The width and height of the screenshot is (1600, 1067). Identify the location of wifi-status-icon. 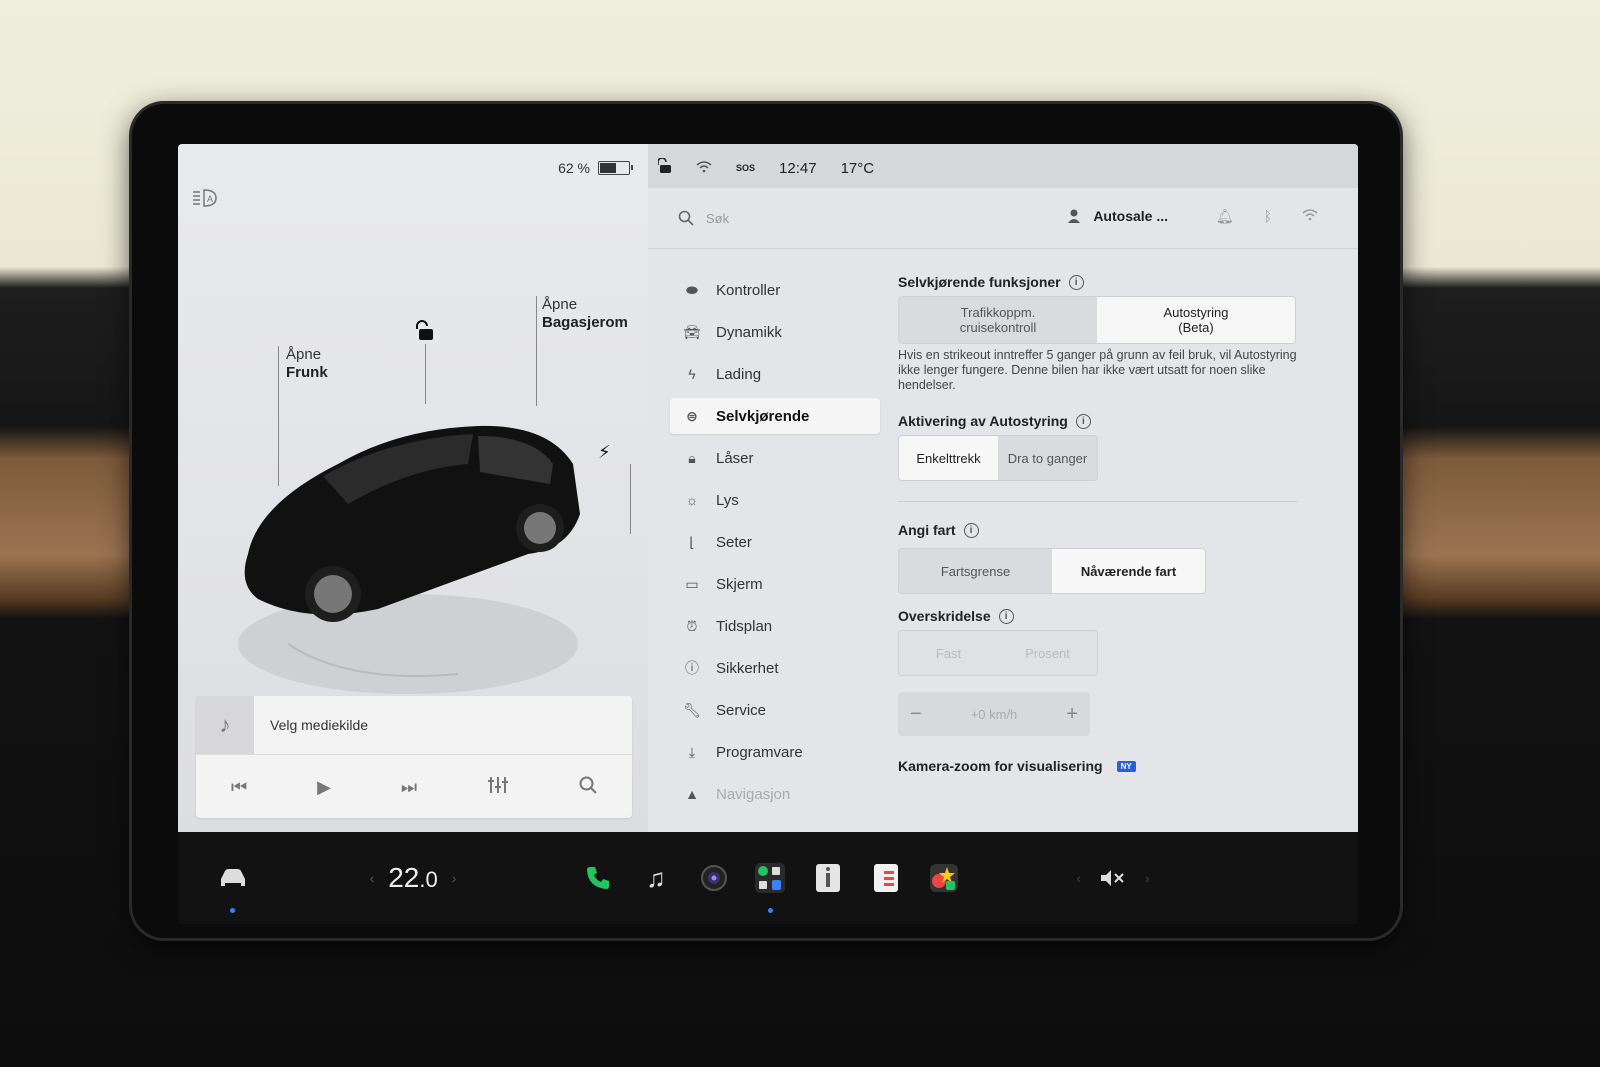
(704, 168).